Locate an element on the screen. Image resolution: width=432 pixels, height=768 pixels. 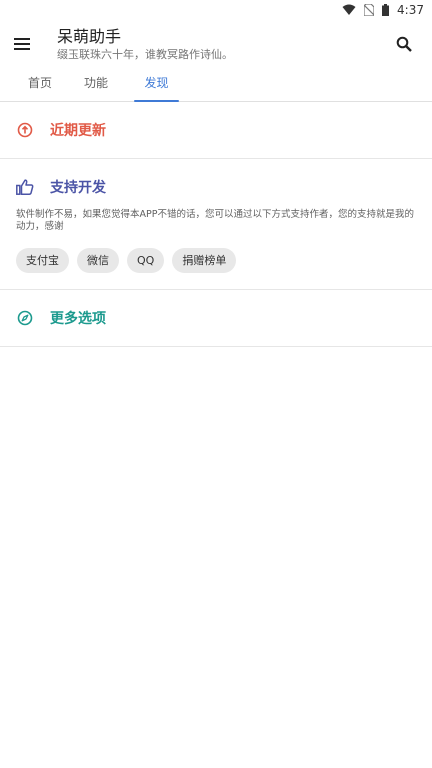
alipay-chip: 支付宝 is located at coordinates (42, 260).